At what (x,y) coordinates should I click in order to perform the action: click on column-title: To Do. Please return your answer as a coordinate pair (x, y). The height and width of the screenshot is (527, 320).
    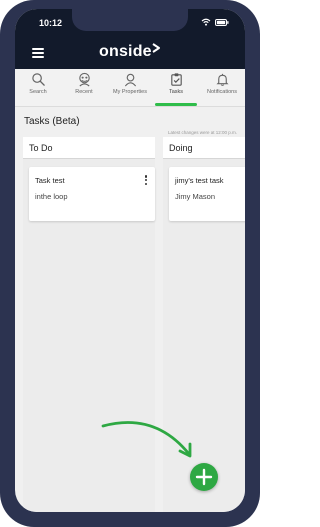
    Looking at the image, I should click on (89, 148).